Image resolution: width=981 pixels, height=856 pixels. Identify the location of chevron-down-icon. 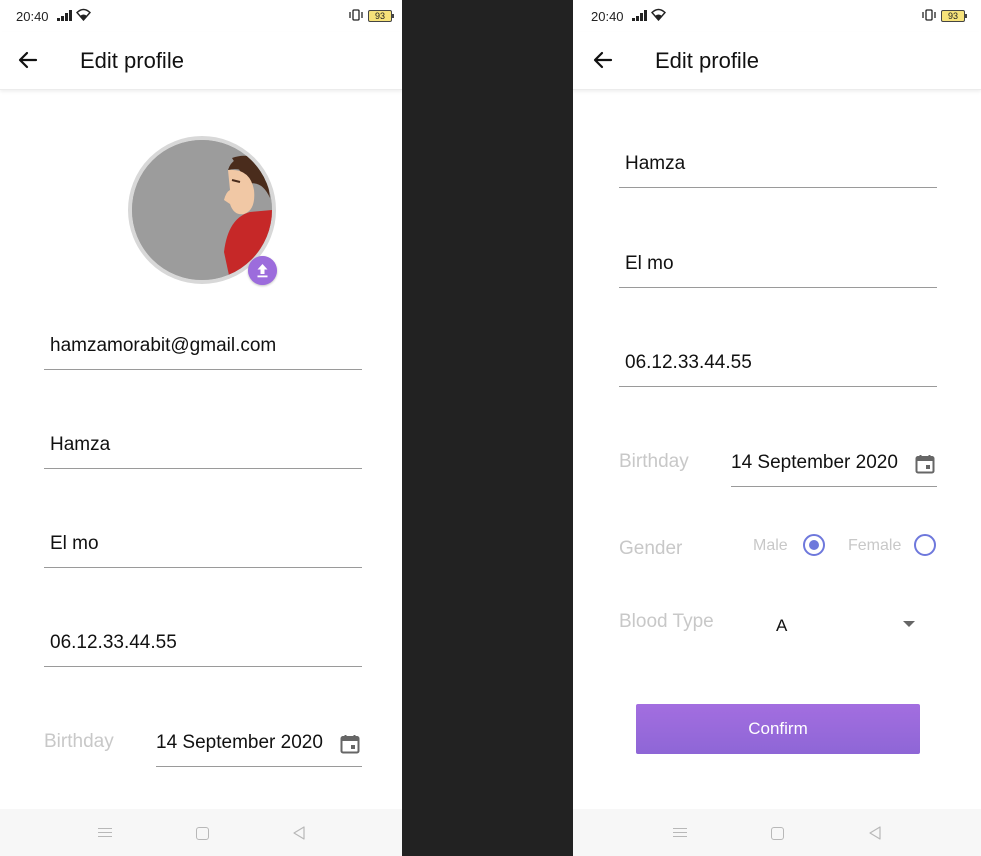
(909, 624).